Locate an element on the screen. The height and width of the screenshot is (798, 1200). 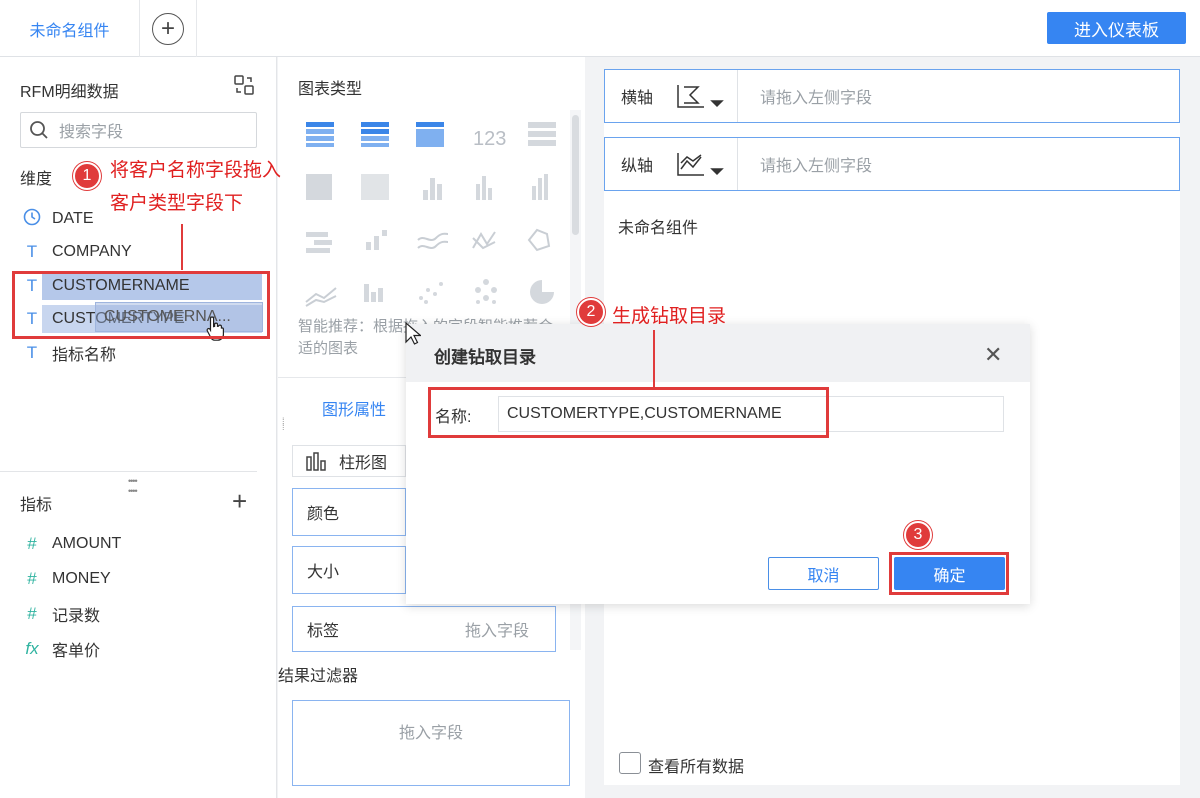
chart-type-label: 柱形图 is located at coordinates (363, 463).